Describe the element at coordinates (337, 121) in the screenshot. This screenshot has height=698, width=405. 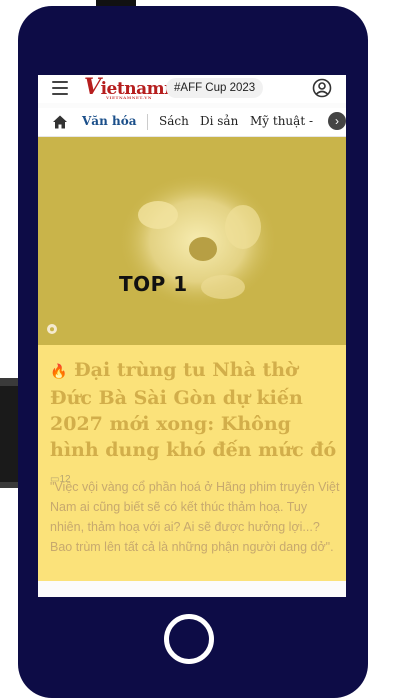
I see `chevron-right-icon: ›` at that location.